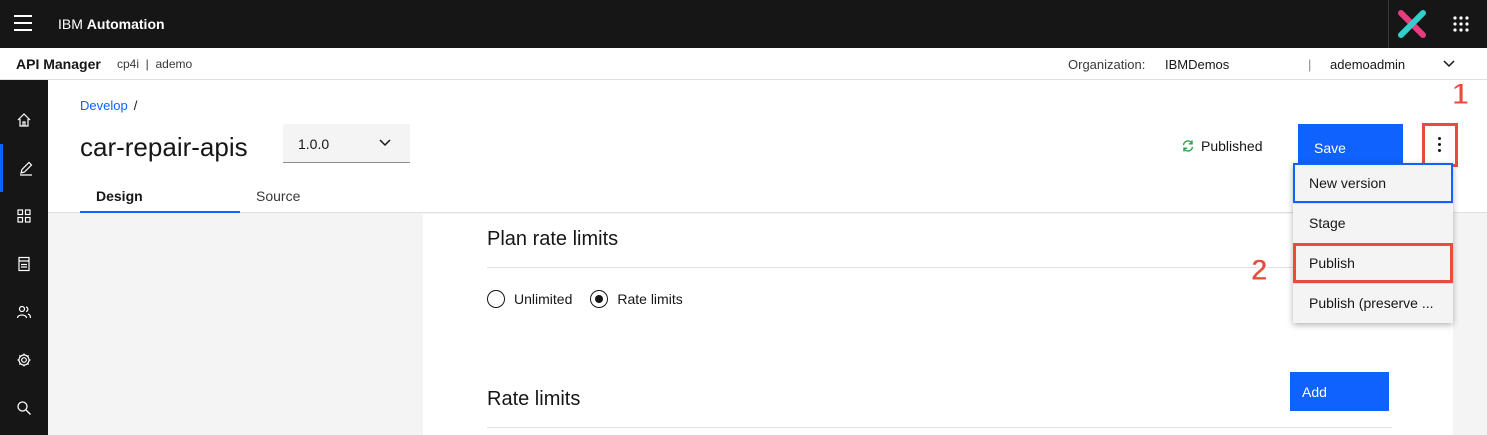 This screenshot has width=1487, height=435. Describe the element at coordinates (1188, 146) in the screenshot. I see `sync-icon` at that location.